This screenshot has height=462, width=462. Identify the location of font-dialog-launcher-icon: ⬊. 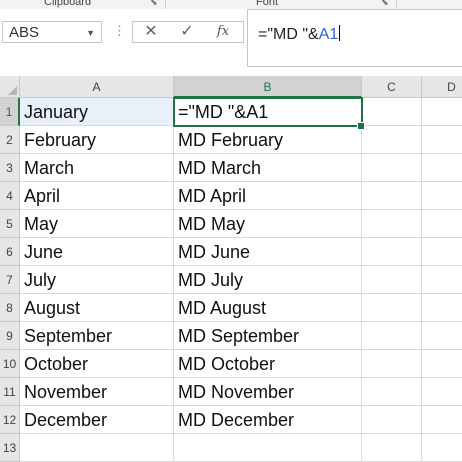
(385, 4).